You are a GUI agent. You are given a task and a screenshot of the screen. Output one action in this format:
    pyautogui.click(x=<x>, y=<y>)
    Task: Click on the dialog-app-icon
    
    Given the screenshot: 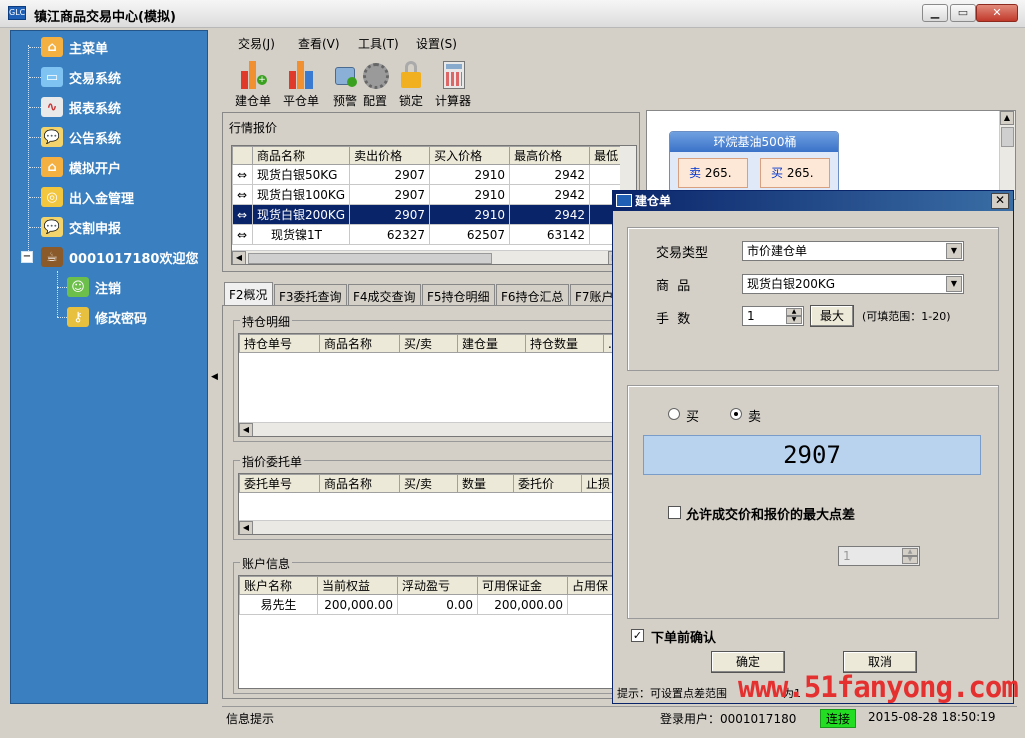 What is the action you would take?
    pyautogui.click(x=624, y=200)
    